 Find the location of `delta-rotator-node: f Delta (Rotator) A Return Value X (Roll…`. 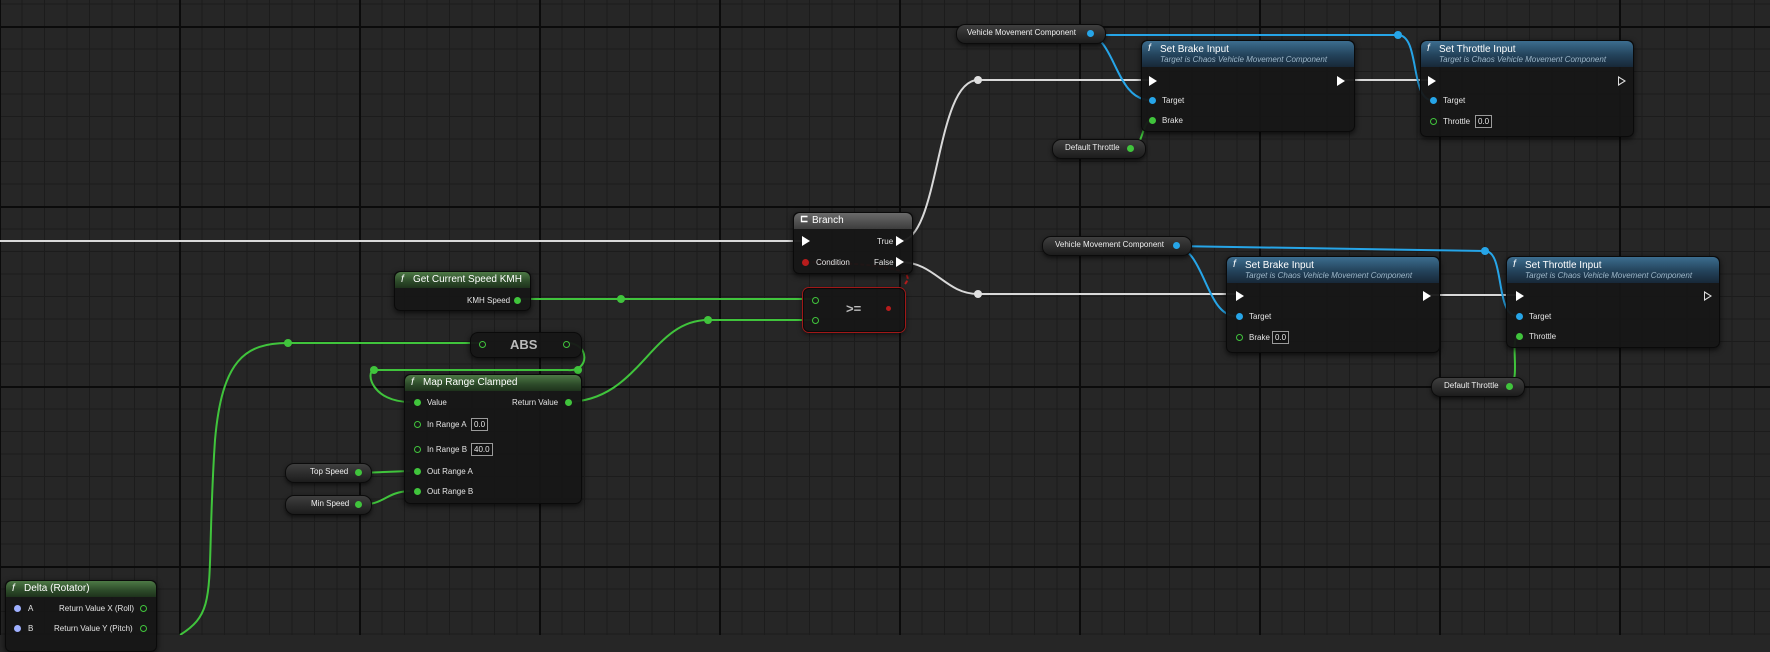

delta-rotator-node: f Delta (Rotator) A Return Value X (Roll… is located at coordinates (81, 616).